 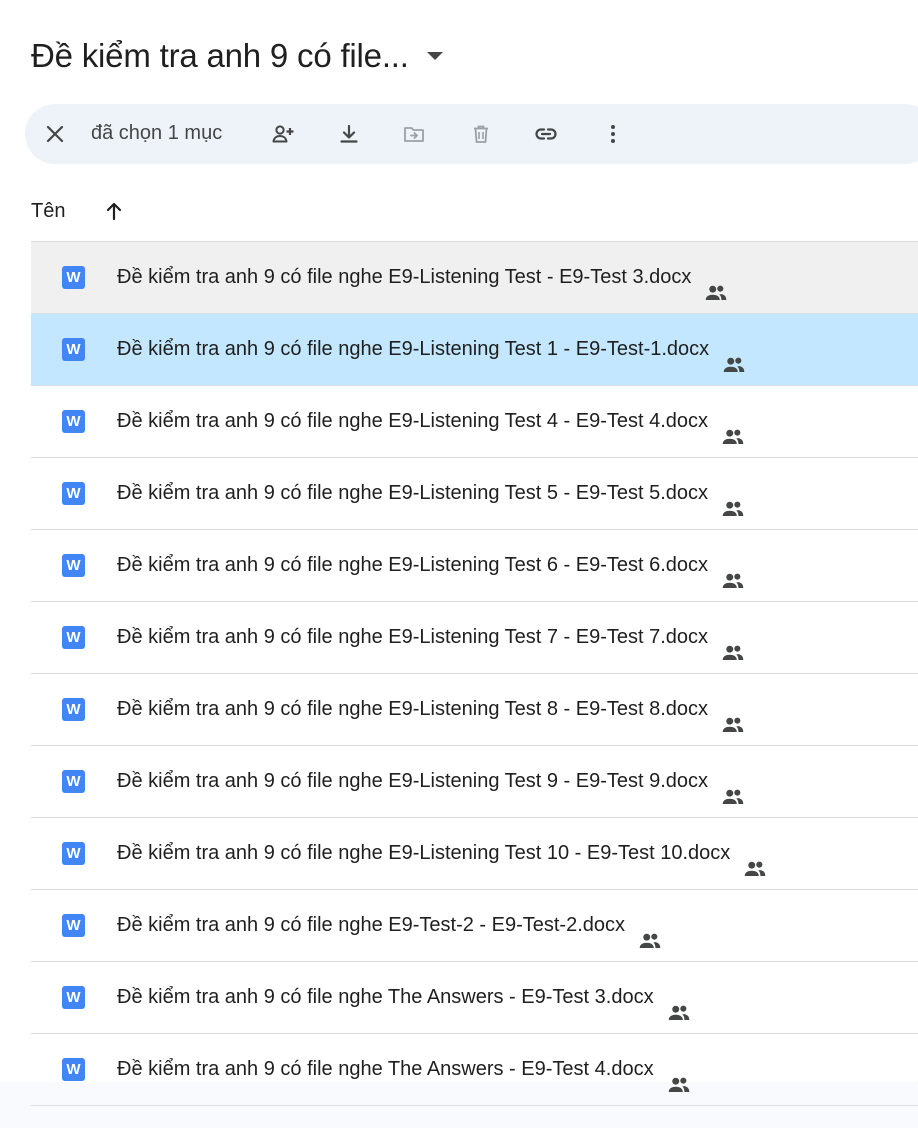 What do you see at coordinates (48, 211) in the screenshot?
I see `column-name-header: Tên` at bounding box center [48, 211].